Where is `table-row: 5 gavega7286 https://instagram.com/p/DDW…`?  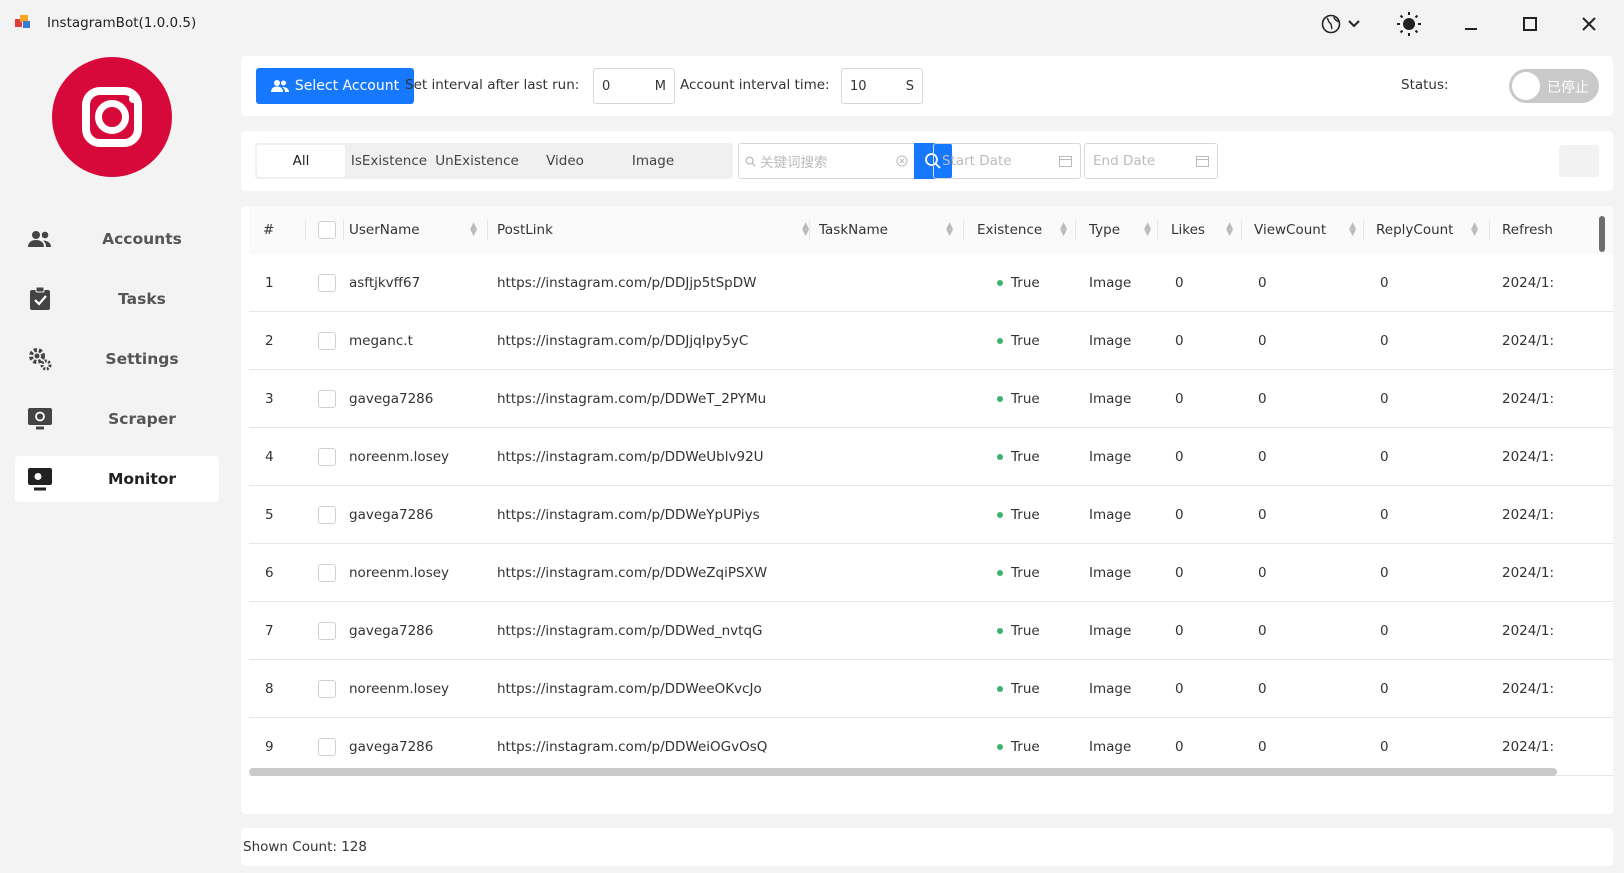
table-row: 5 gavega7286 https://instagram.com/p/DDW… is located at coordinates (931, 515).